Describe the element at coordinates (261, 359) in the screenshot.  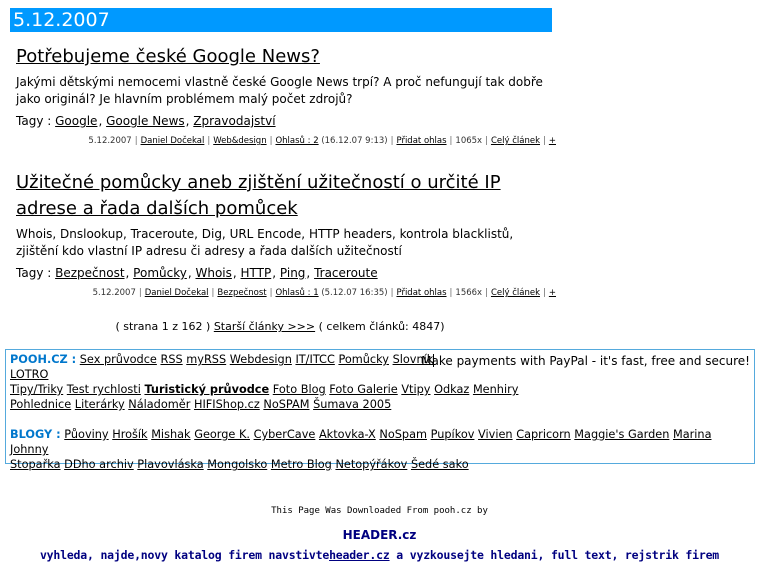
I see `pooh-link: Webdesign` at that location.